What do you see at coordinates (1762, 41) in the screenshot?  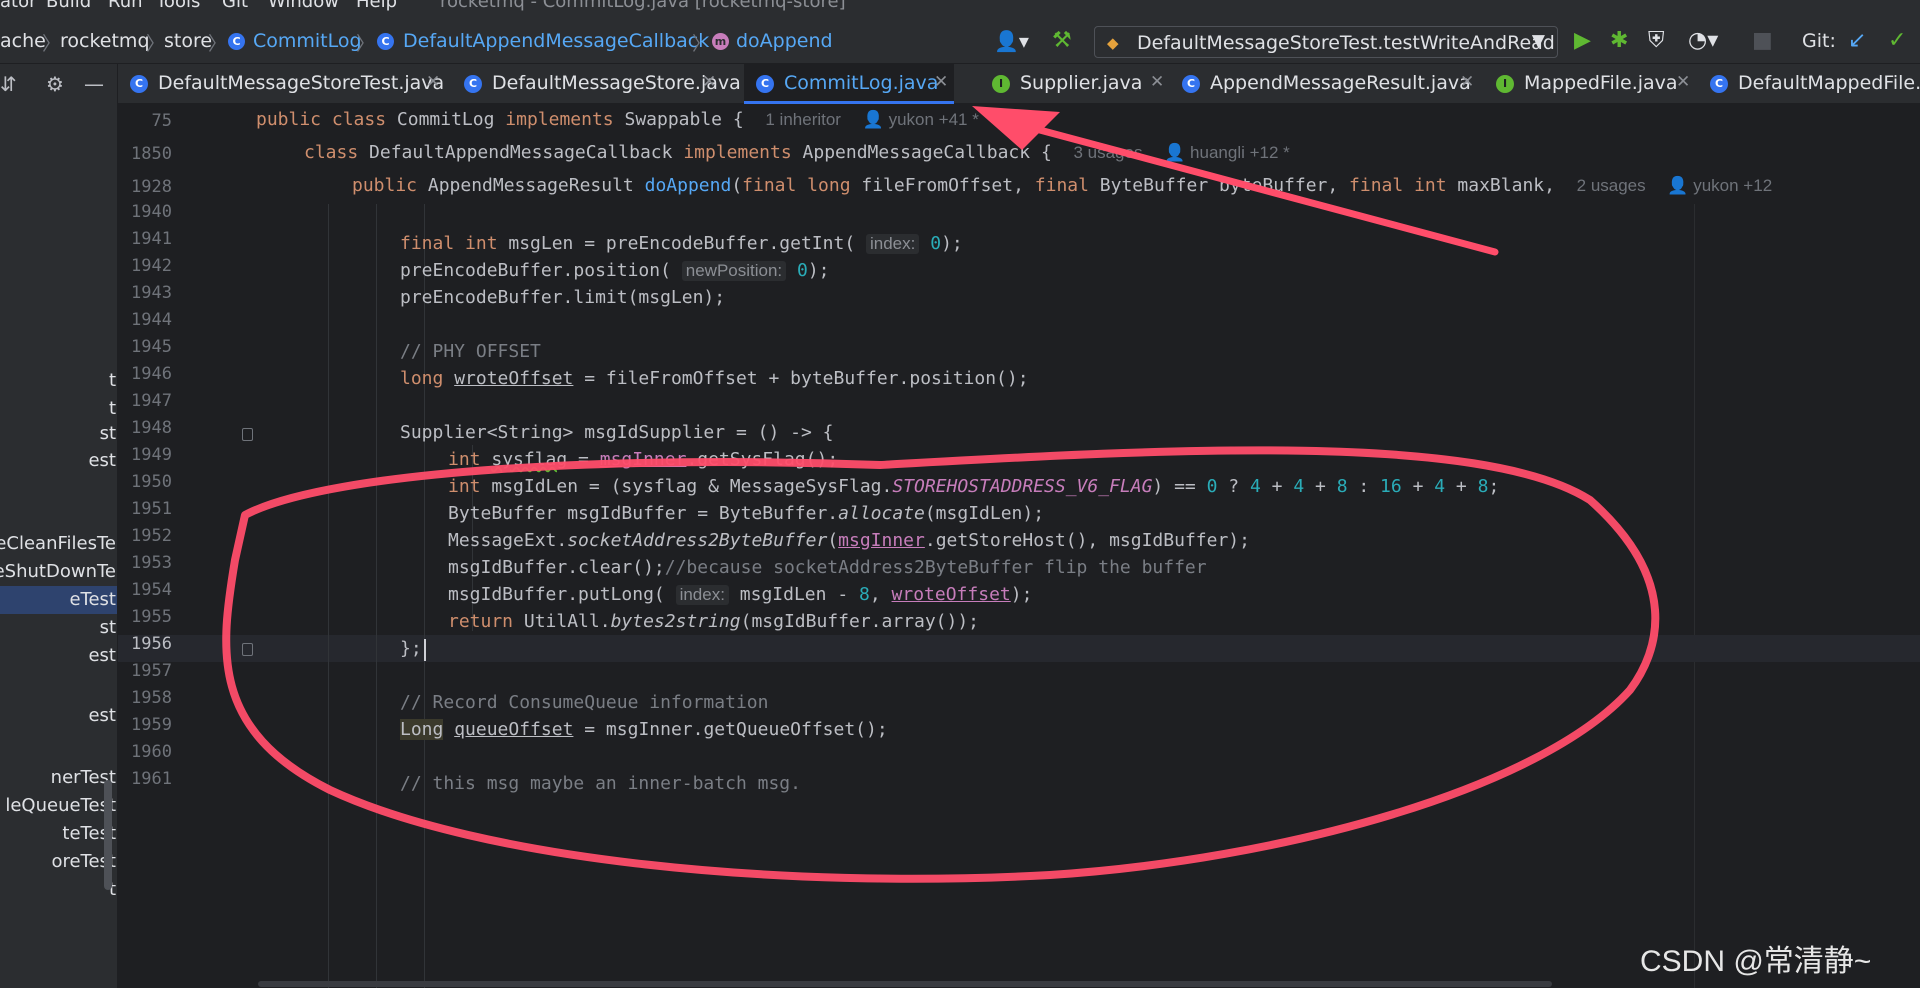 I see `stop-icon: ■` at bounding box center [1762, 41].